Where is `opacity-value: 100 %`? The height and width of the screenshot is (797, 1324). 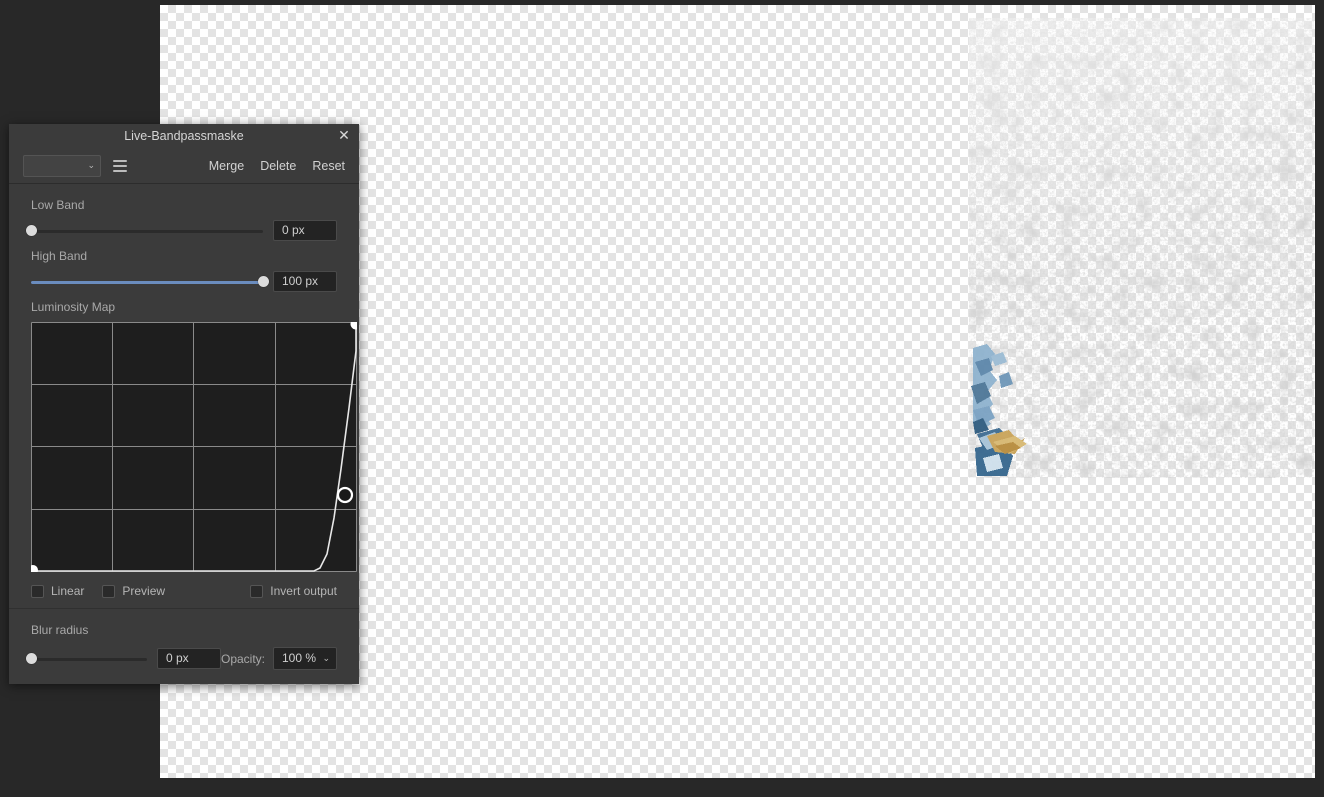 opacity-value: 100 % is located at coordinates (299, 658).